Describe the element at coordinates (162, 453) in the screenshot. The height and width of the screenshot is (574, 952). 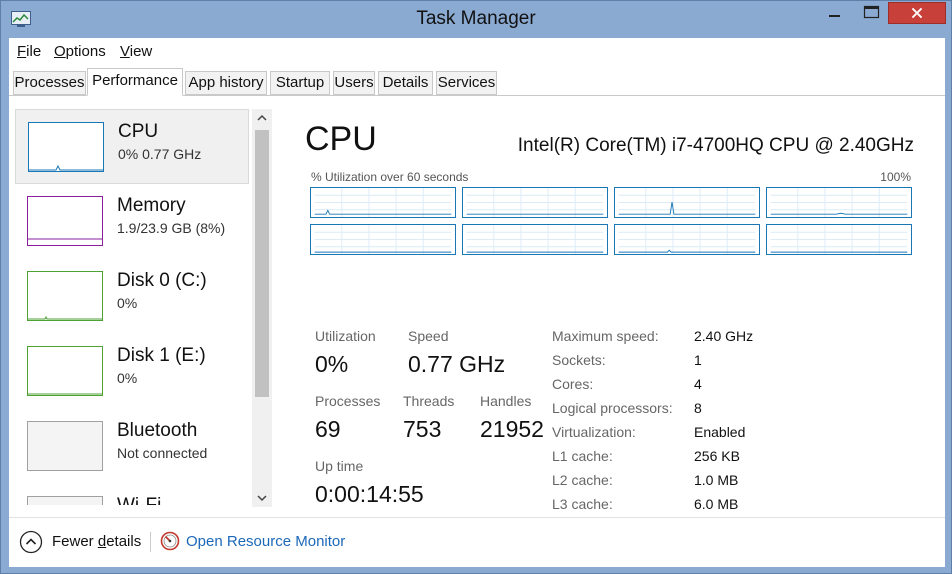
I see `sidebar-item-subtitle: Not connected` at that location.